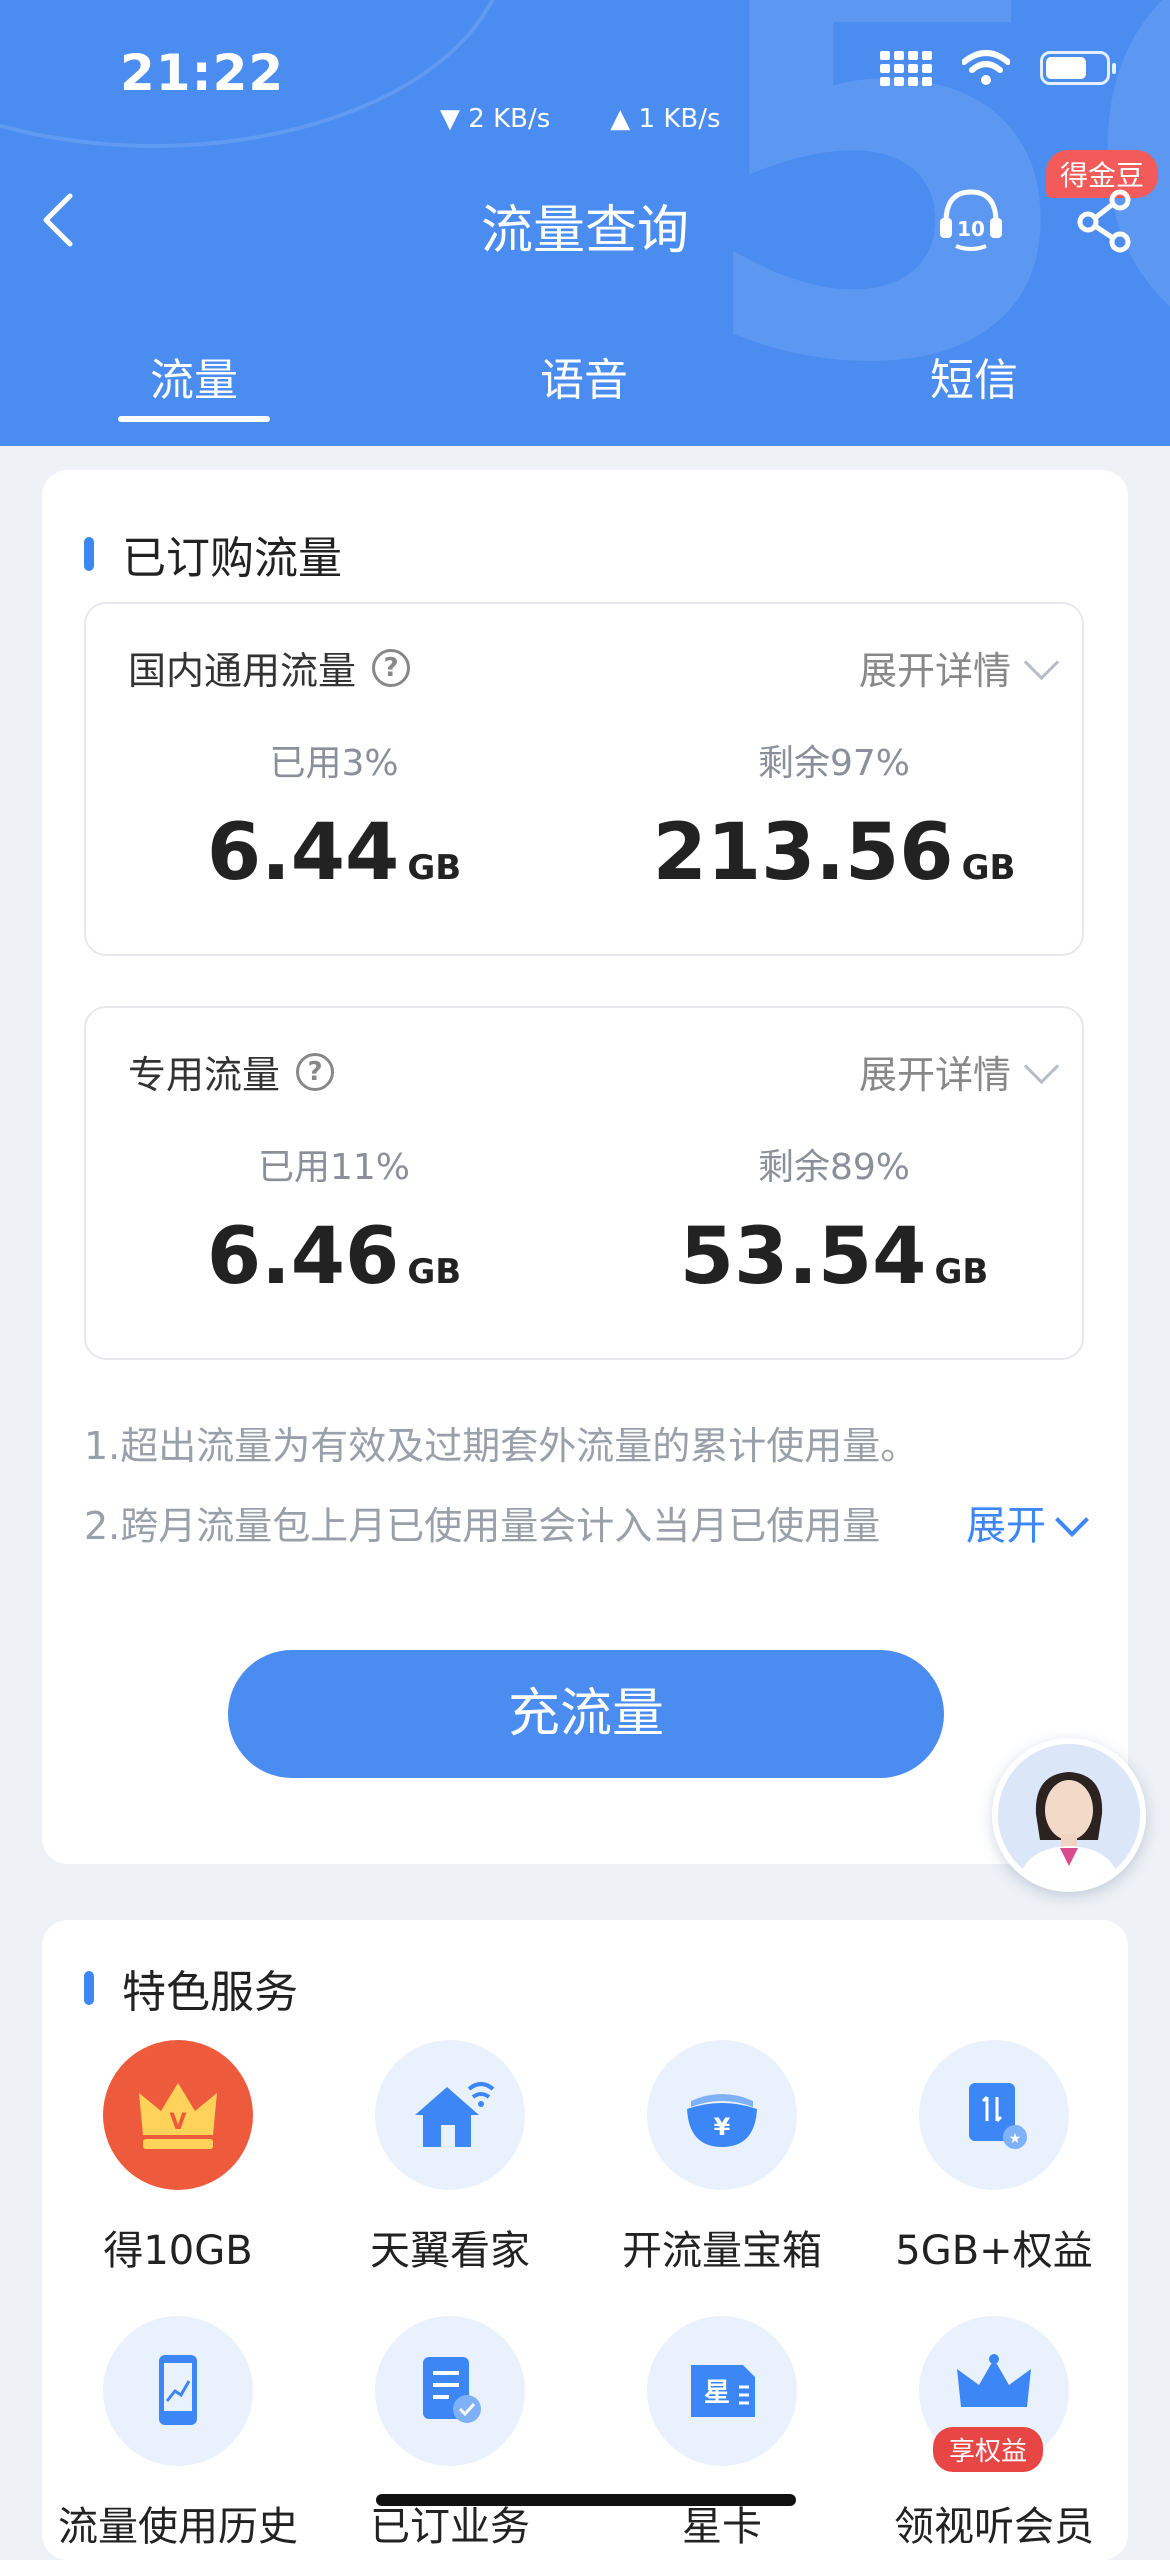 Image resolution: width=1170 pixels, height=2560 pixels. What do you see at coordinates (834, 853) in the screenshot?
I see `remaining-amount: 213.56 GB` at bounding box center [834, 853].